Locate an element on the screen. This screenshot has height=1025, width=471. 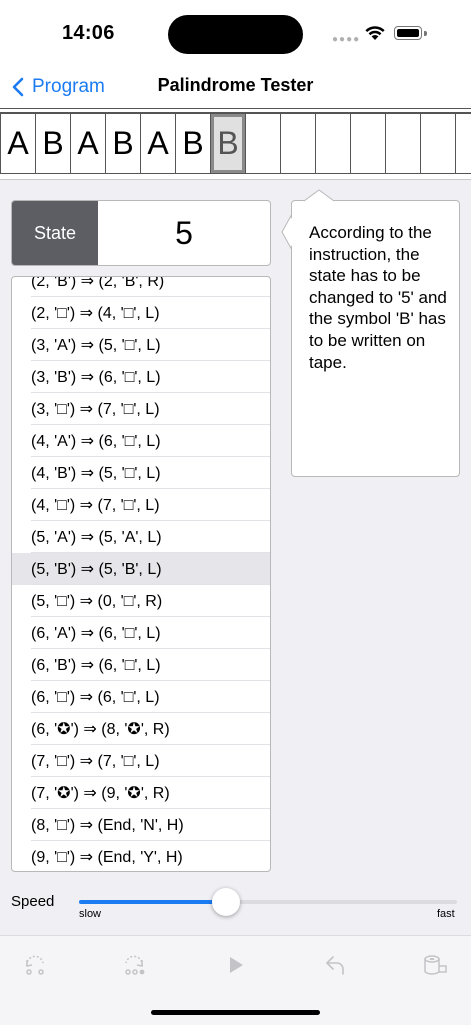
reset-tape-button is located at coordinates (435, 965).